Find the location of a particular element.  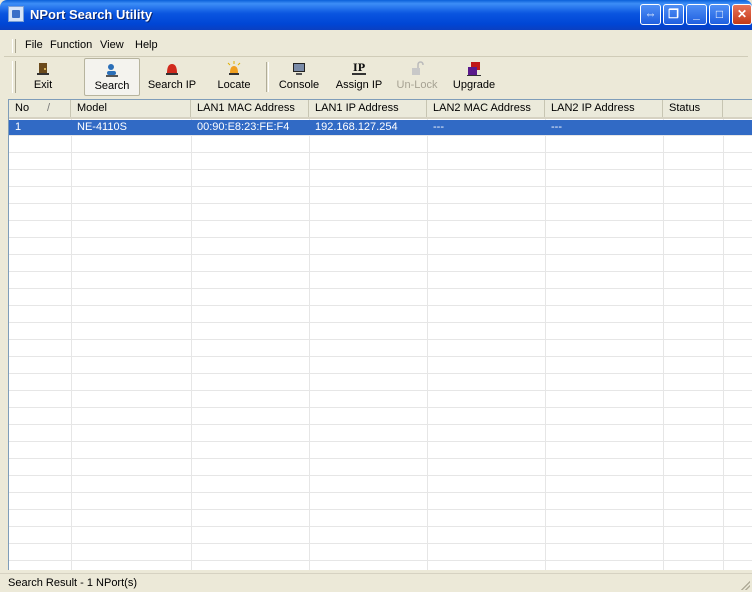

exit-button: Exit is located at coordinates (43, 77).